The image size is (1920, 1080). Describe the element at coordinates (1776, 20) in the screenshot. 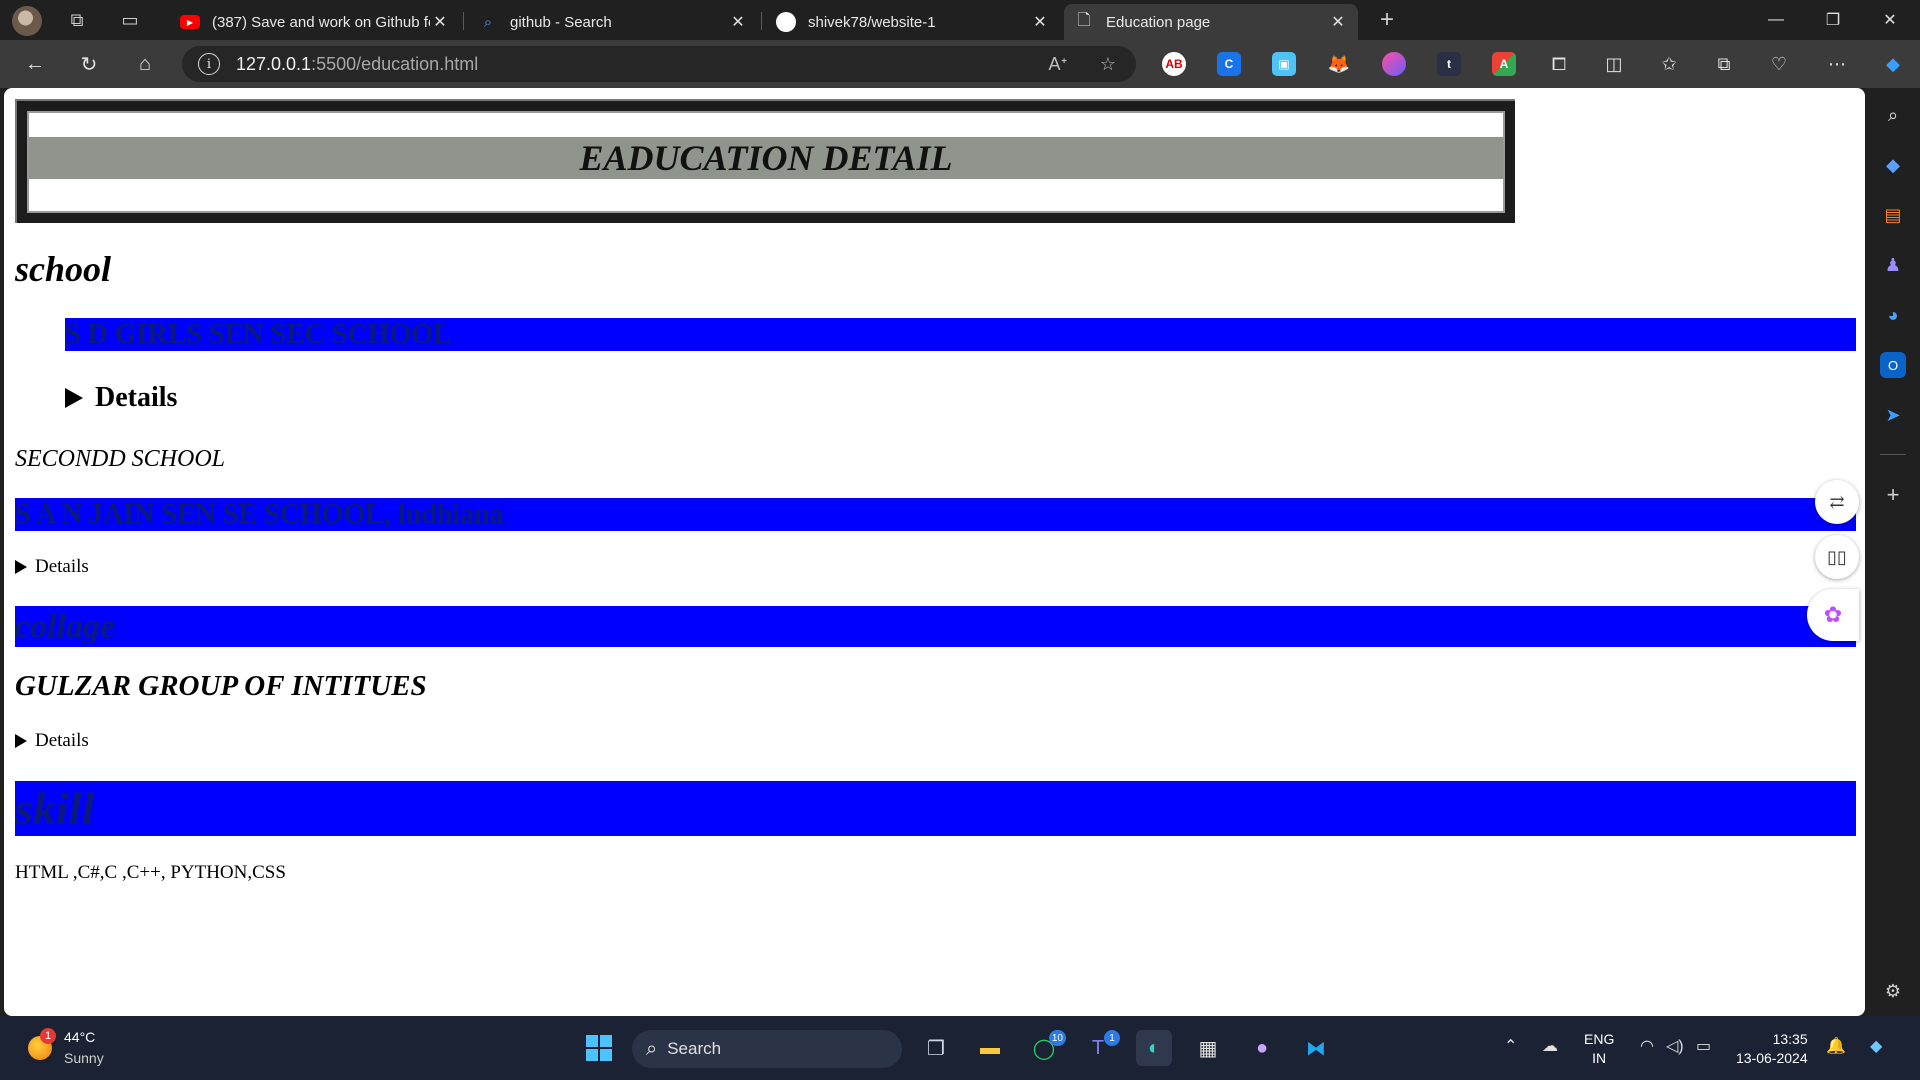

I see `minimize-icon: —` at that location.